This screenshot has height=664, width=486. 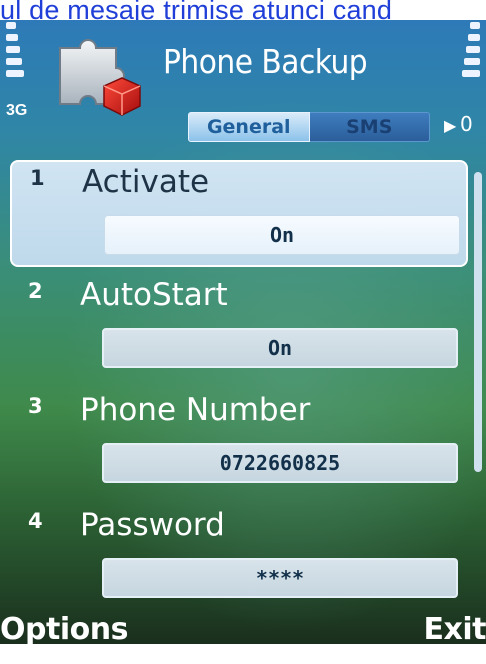 I want to click on exit-softkey: Exit, so click(x=455, y=629).